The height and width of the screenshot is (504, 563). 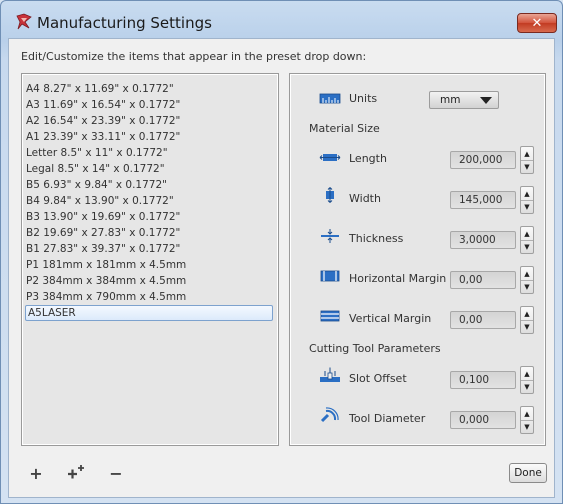 What do you see at coordinates (103, 121) in the screenshot?
I see `list-item: A2 16.54" x 23.39" x 0.1772"` at bounding box center [103, 121].